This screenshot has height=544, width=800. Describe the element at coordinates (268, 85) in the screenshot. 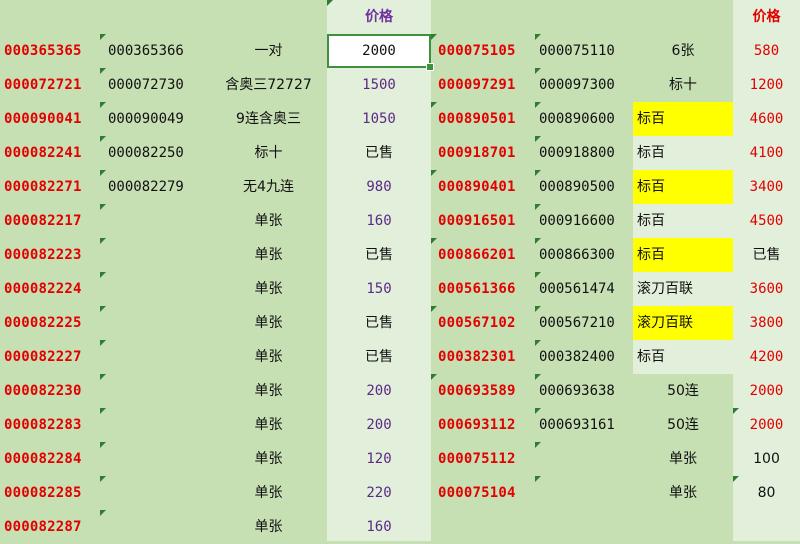

I see `cell-description: 含奥三72727` at that location.